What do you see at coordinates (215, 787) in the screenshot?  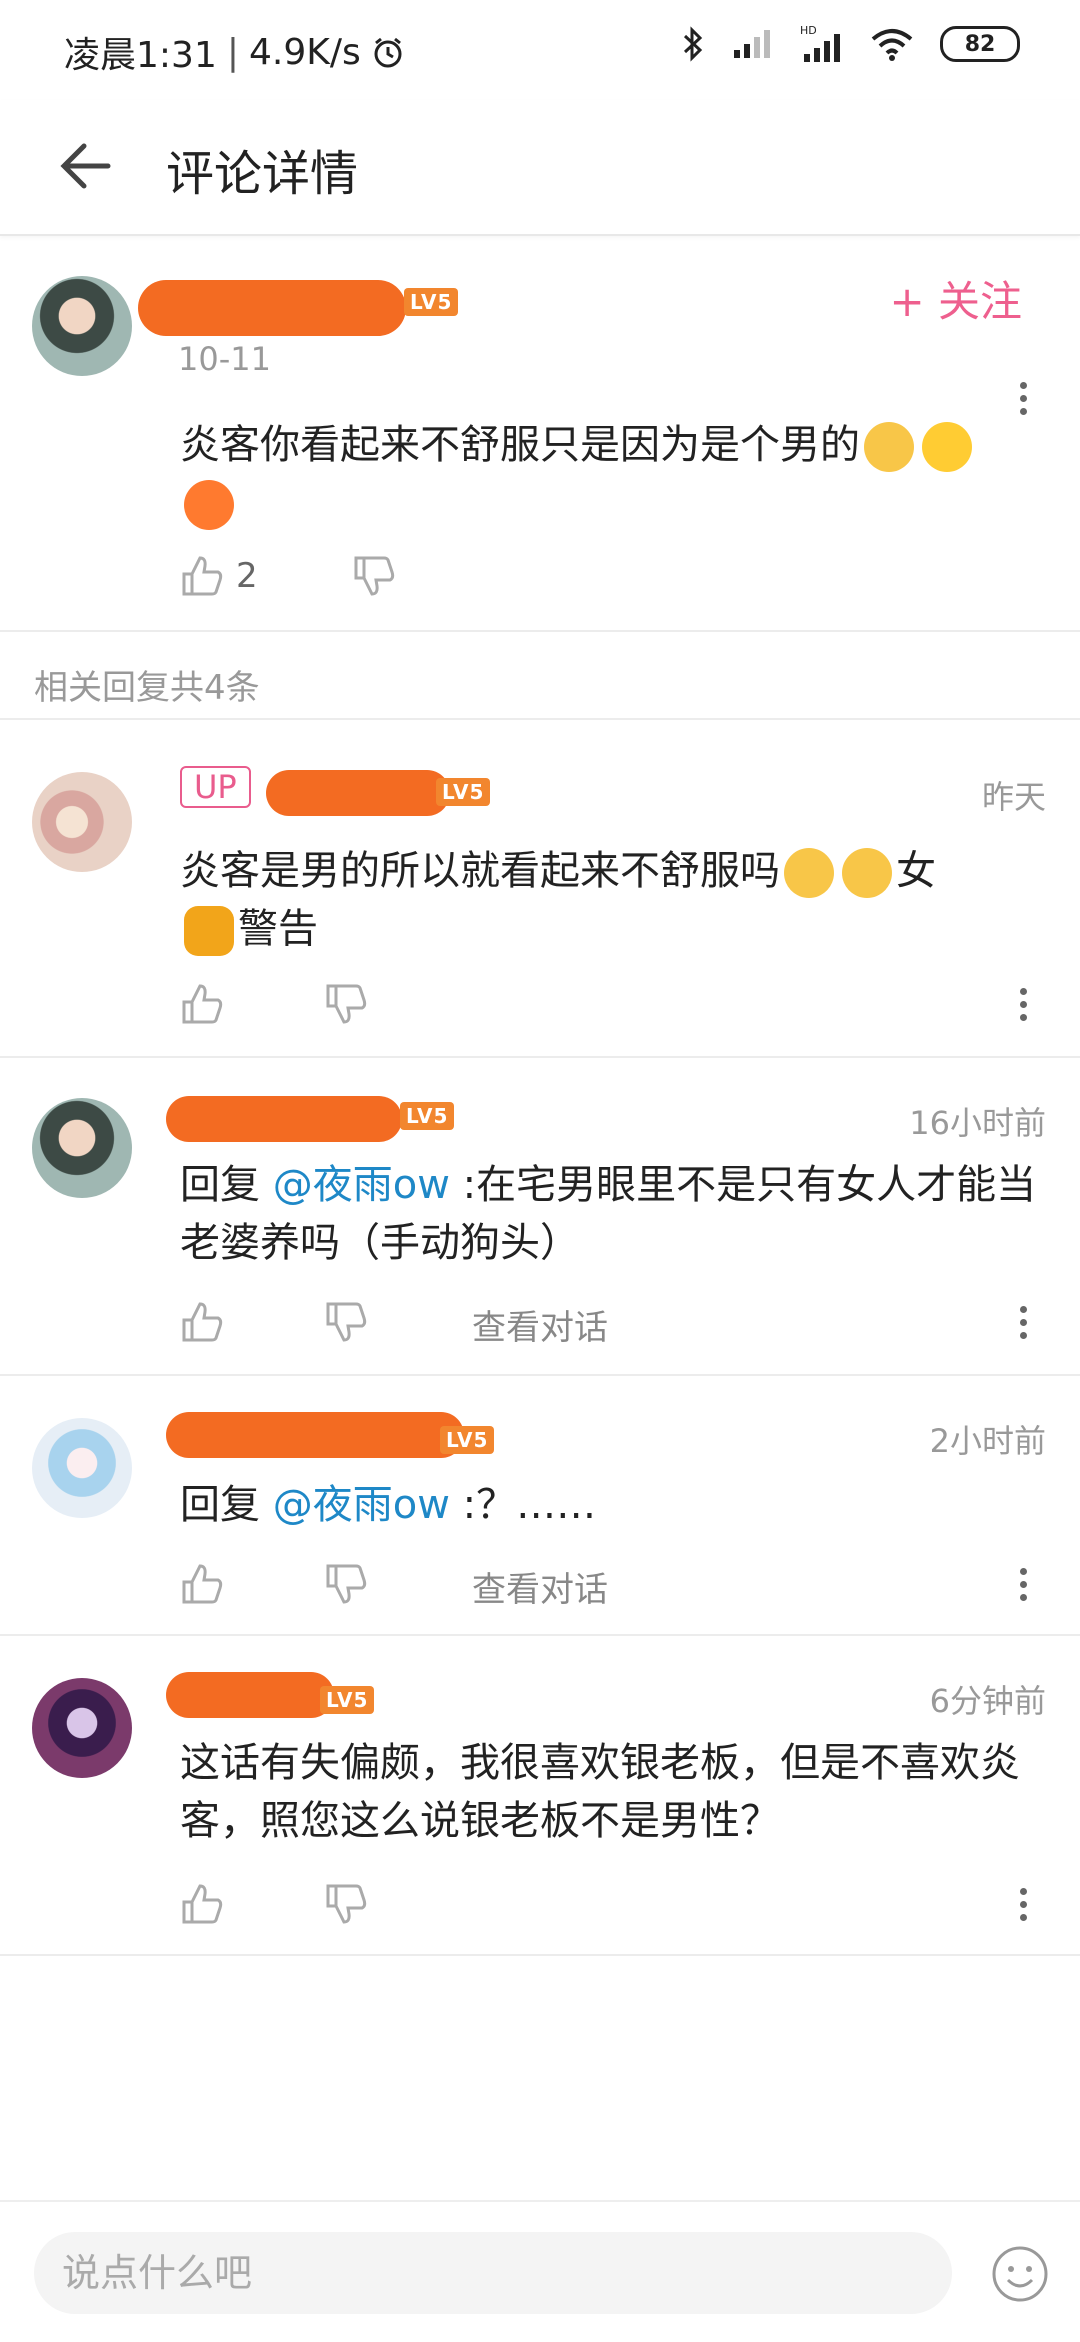 I see `up-badge: UP` at bounding box center [215, 787].